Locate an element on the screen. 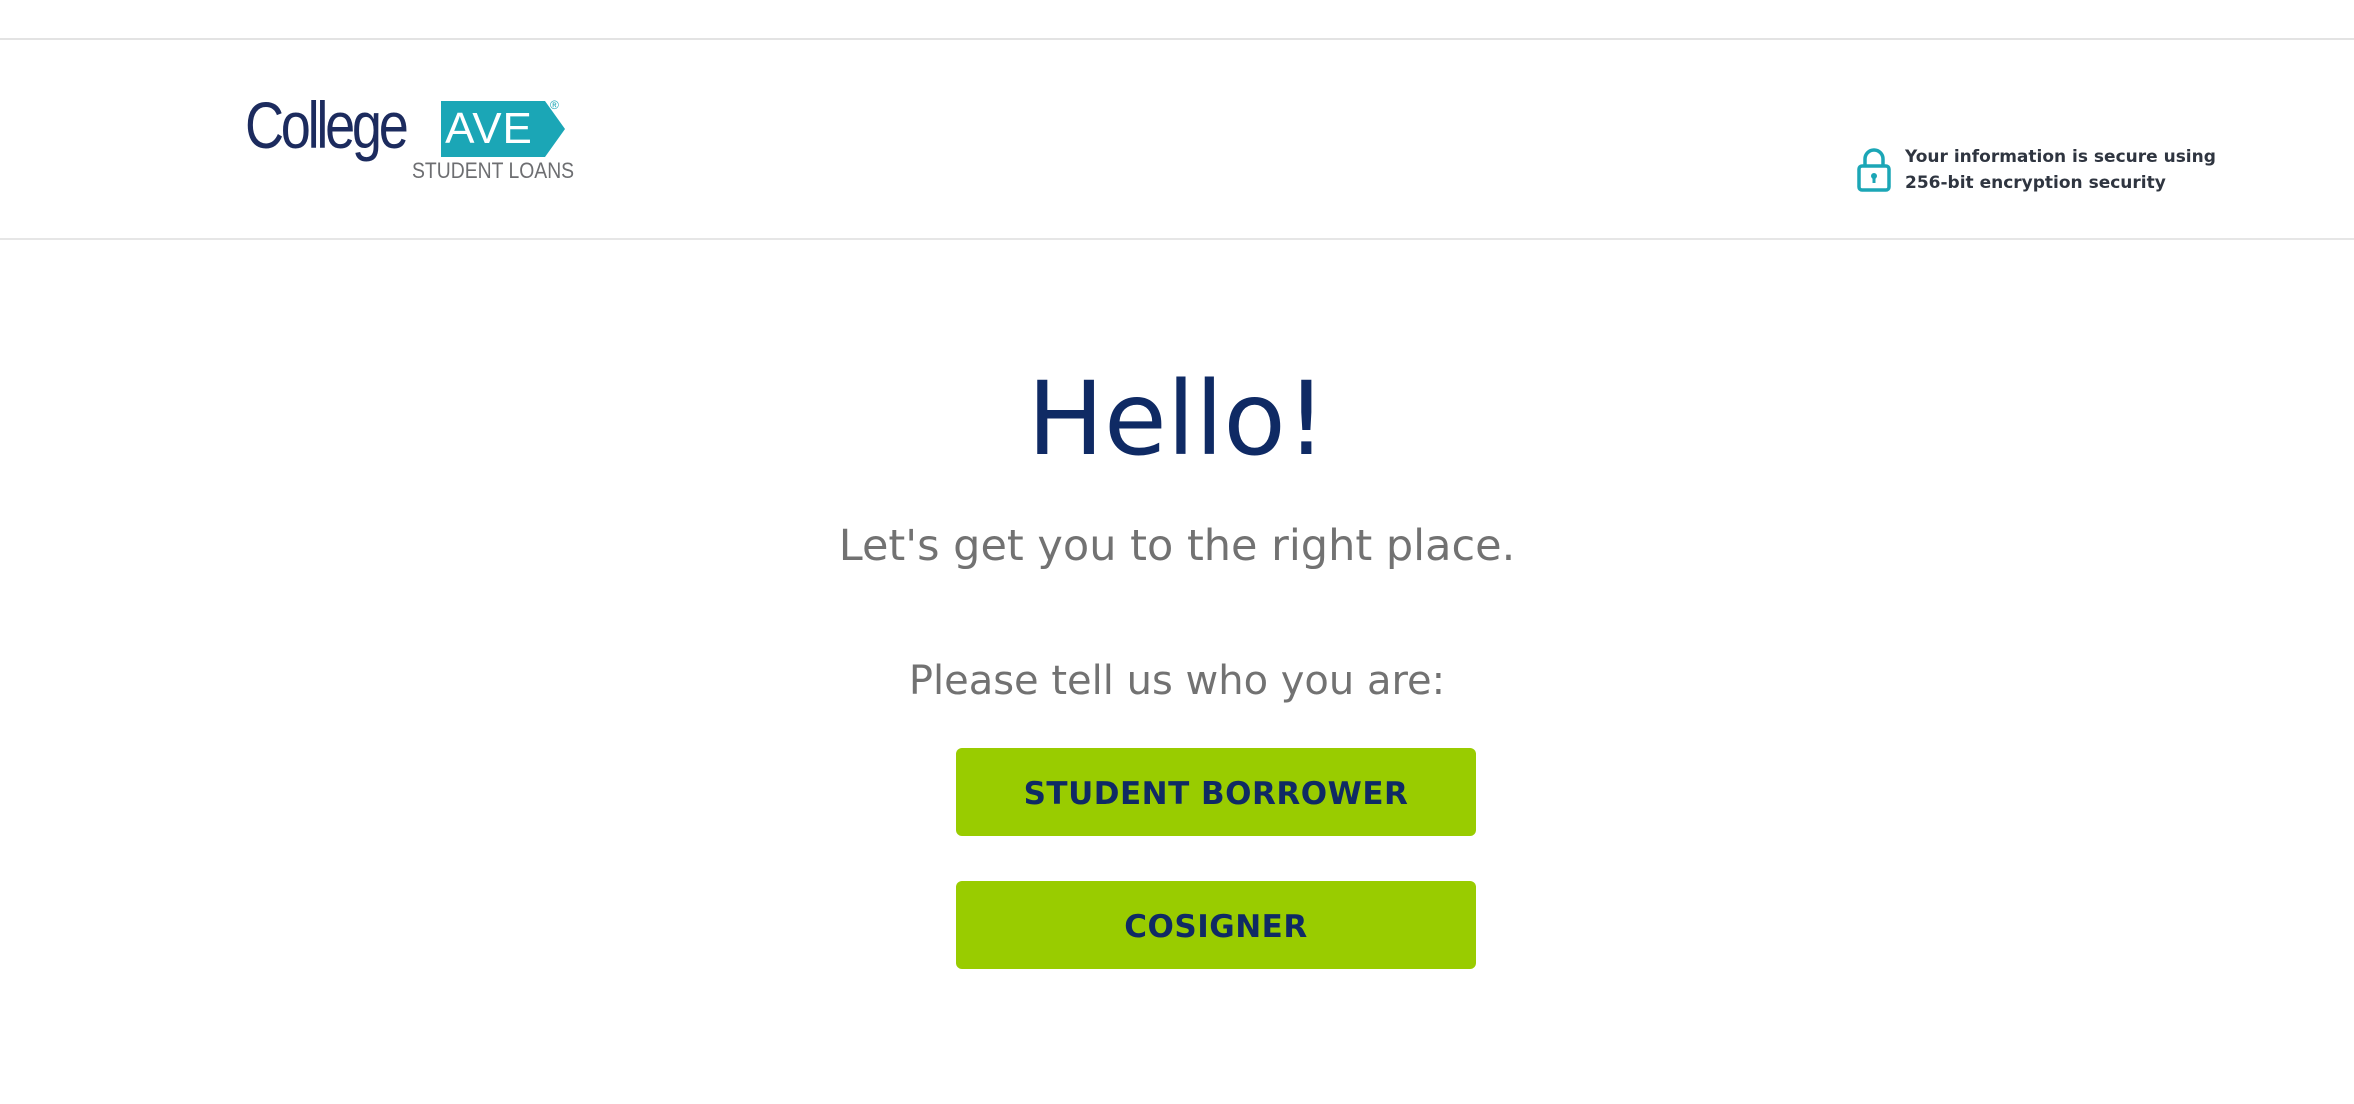 This screenshot has width=2354, height=1104. security-message-line1: Your information is secure using is located at coordinates (2060, 157).